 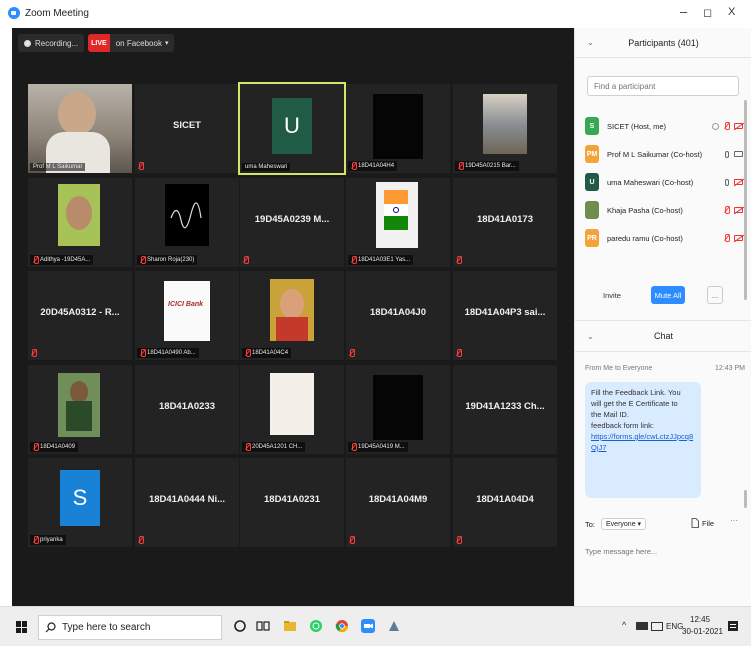 I want to click on video-tile: 18D41A0173, so click(x=505, y=222).